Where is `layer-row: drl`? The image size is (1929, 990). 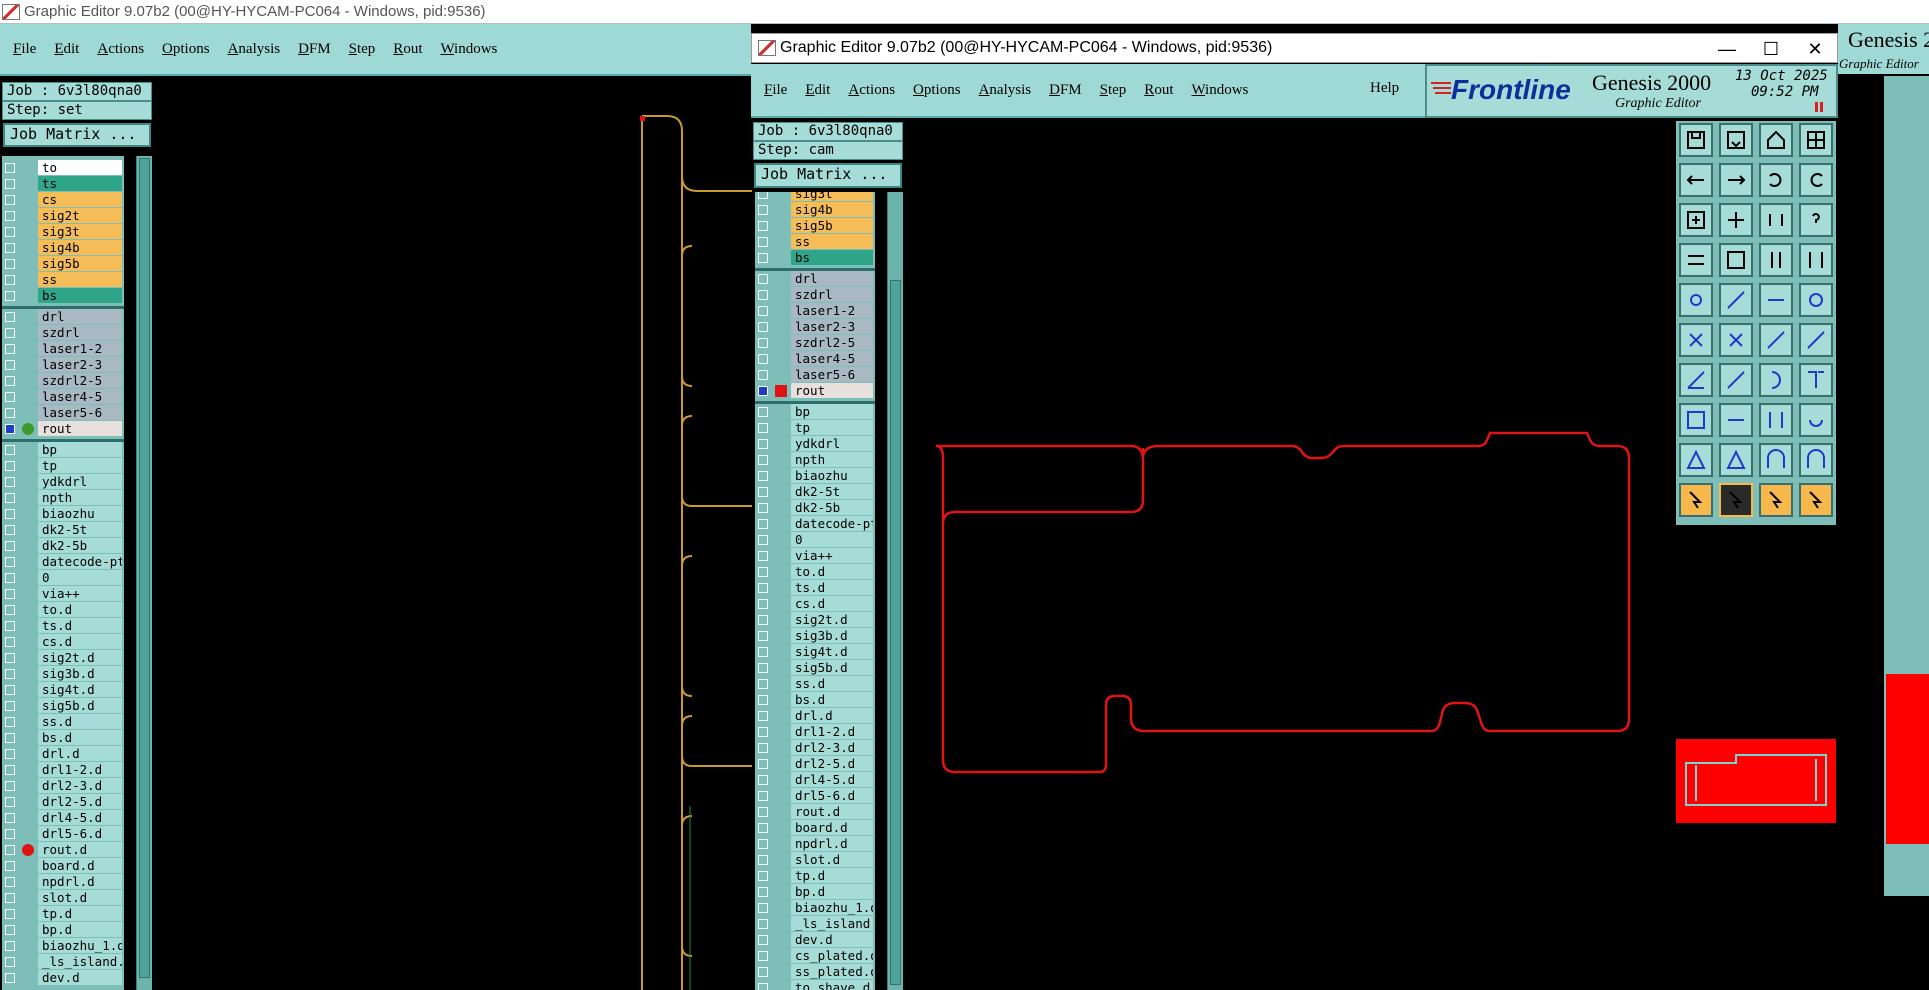
layer-row: drl is located at coordinates (815, 279).